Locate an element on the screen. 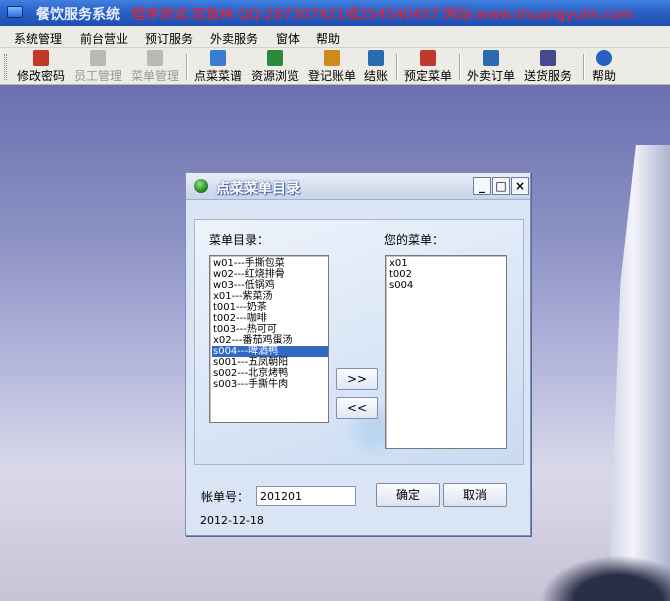 This screenshot has height=601, width=670. toolbar-grip is located at coordinates (5, 67).